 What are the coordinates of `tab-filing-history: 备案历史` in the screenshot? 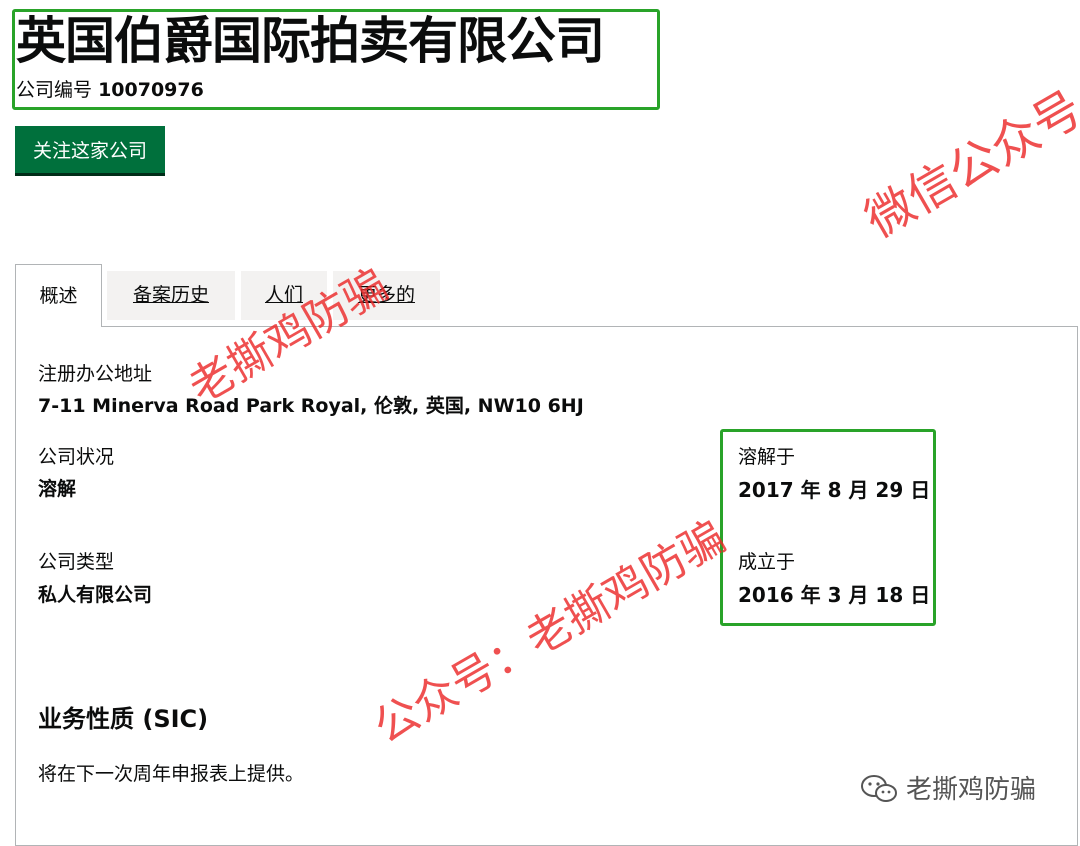 It's located at (171, 295).